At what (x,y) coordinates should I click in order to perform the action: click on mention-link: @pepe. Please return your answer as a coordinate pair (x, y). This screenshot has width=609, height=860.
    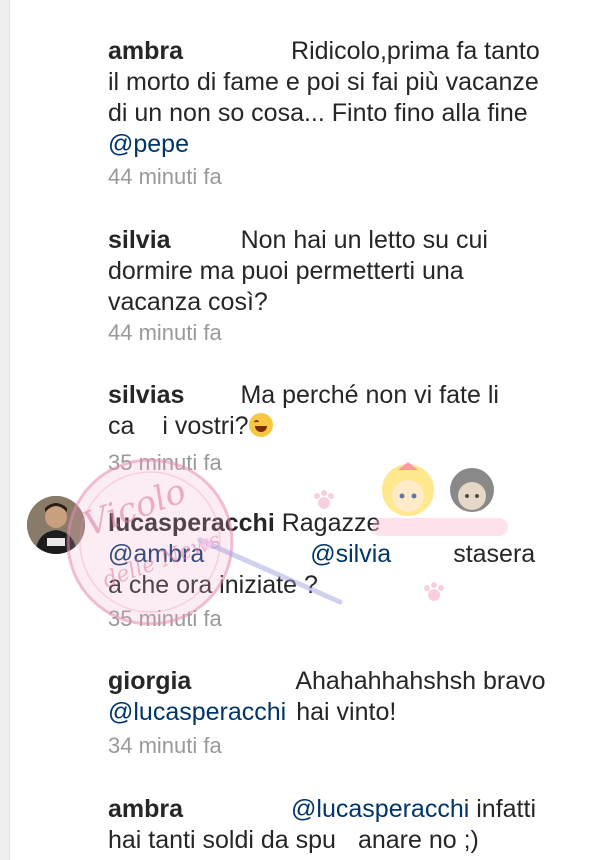
    Looking at the image, I should click on (148, 144).